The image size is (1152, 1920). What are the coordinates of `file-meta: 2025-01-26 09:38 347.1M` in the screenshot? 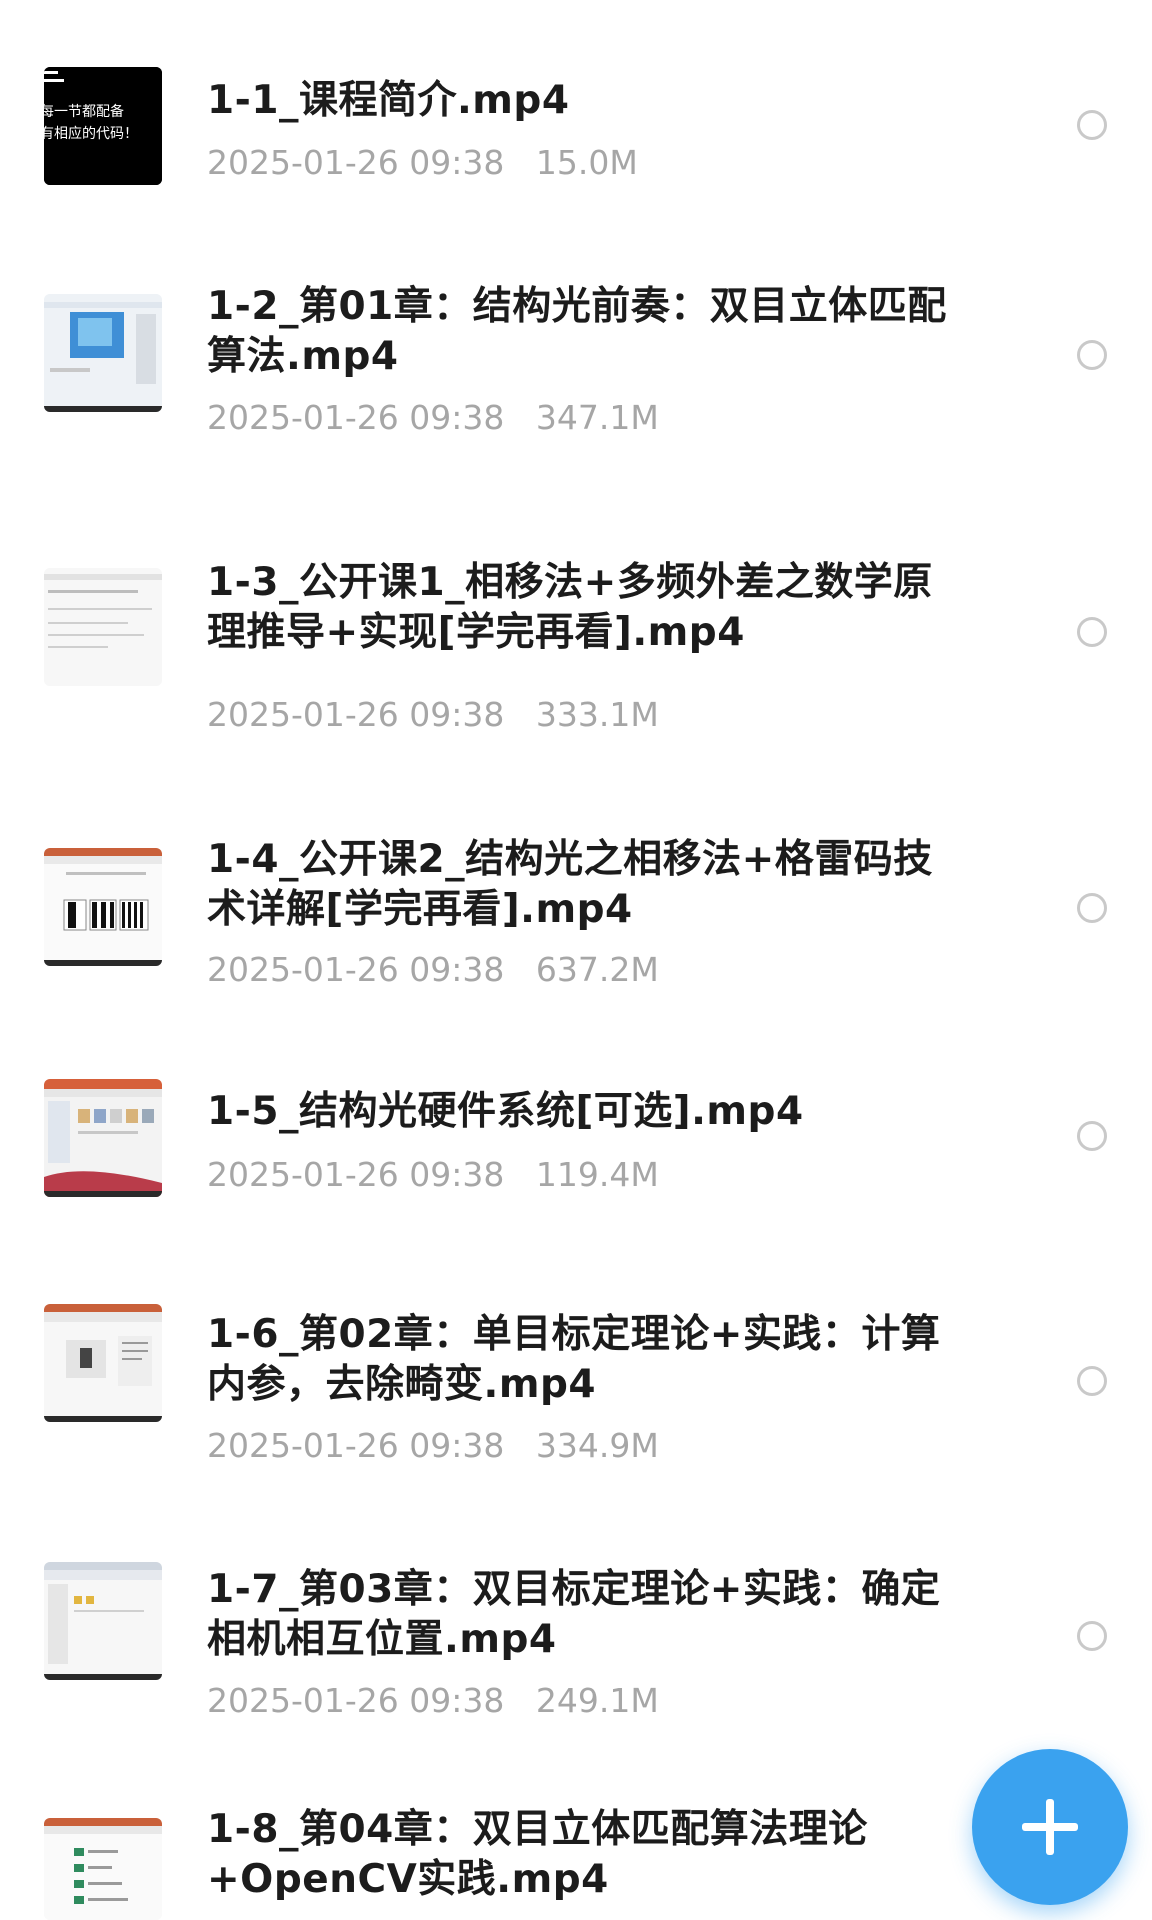 It's located at (433, 418).